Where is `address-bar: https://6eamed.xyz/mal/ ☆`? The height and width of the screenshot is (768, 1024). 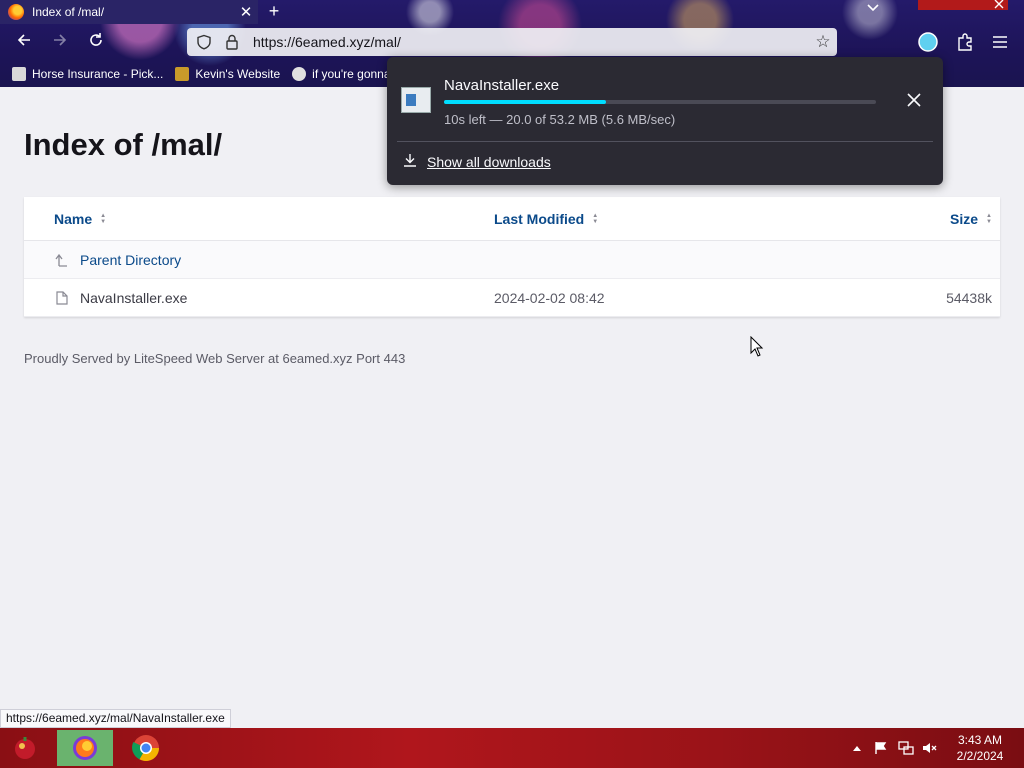 address-bar: https://6eamed.xyz/mal/ ☆ is located at coordinates (512, 42).